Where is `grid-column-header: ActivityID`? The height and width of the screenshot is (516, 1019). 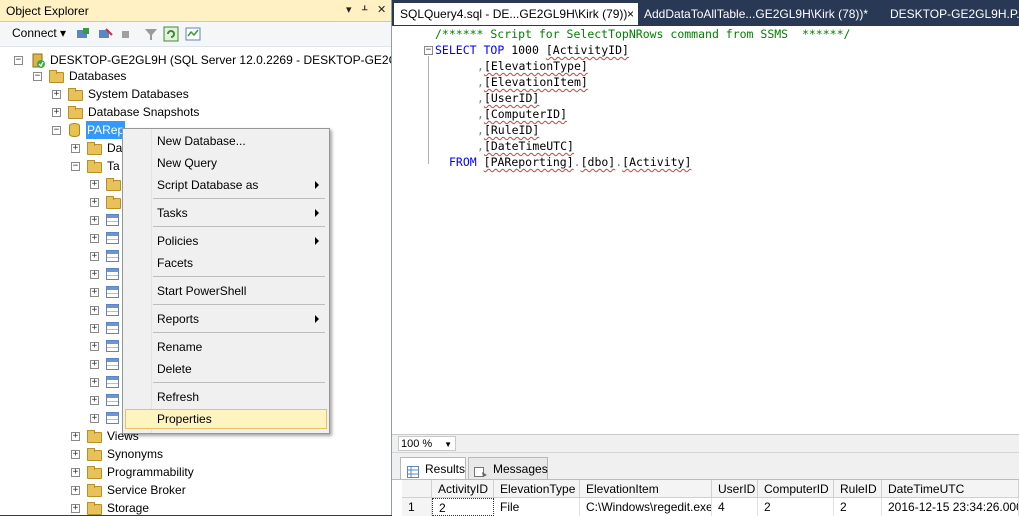 grid-column-header: ActivityID is located at coordinates (463, 489).